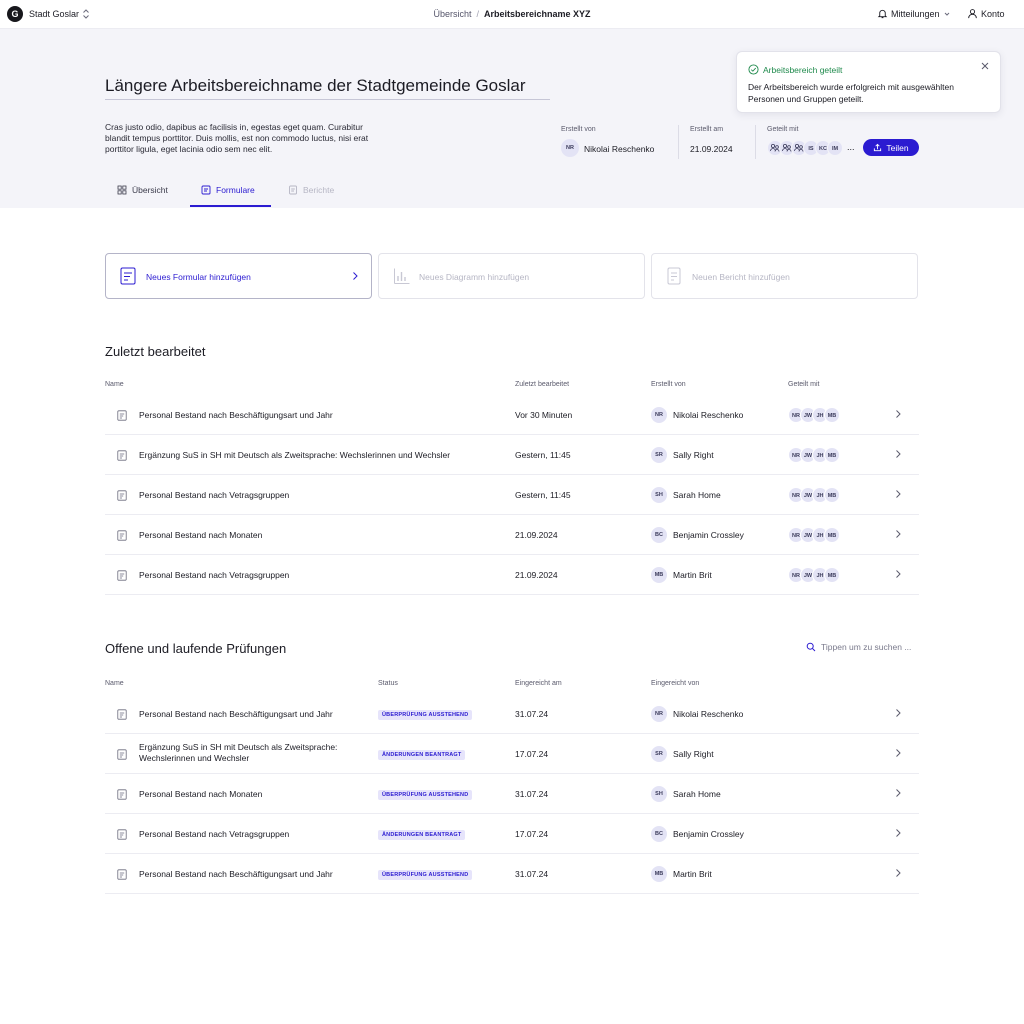 This screenshot has height=1024, width=1024. I want to click on creator-name: Sarah Home, so click(697, 495).